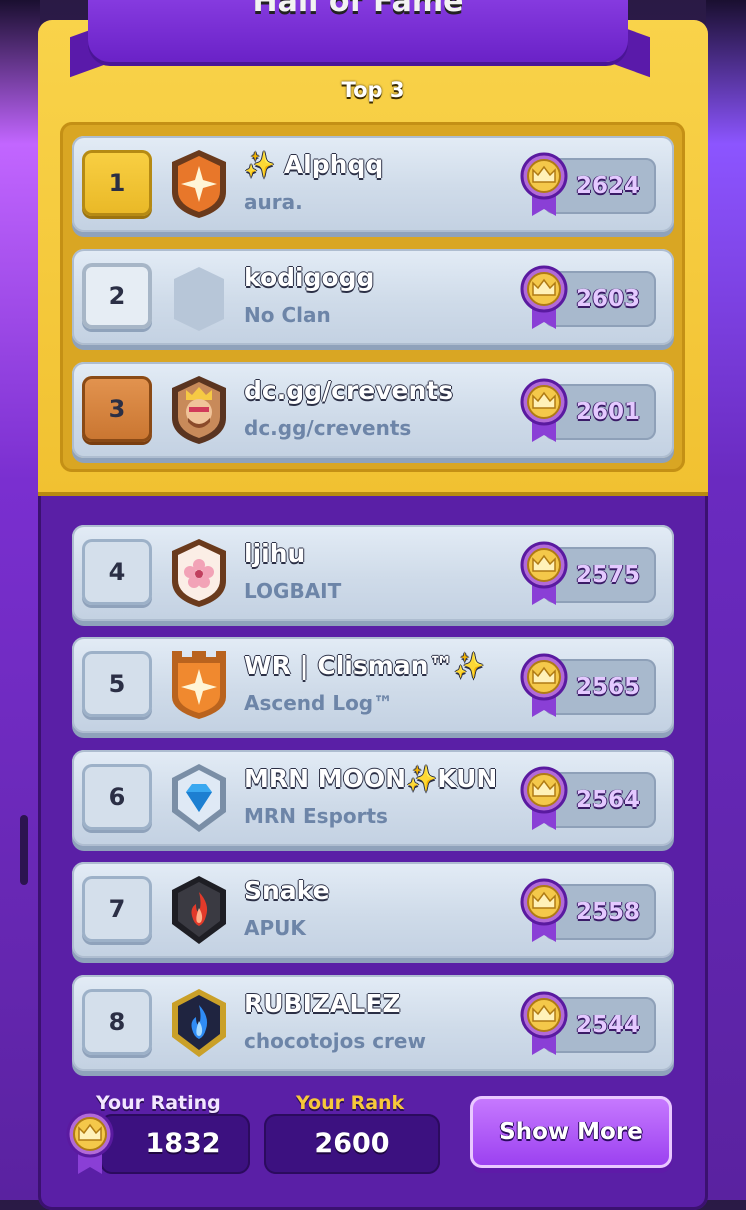 This screenshot has height=1210, width=746. Describe the element at coordinates (607, 412) in the screenshot. I see `rating-value: 2601` at that location.